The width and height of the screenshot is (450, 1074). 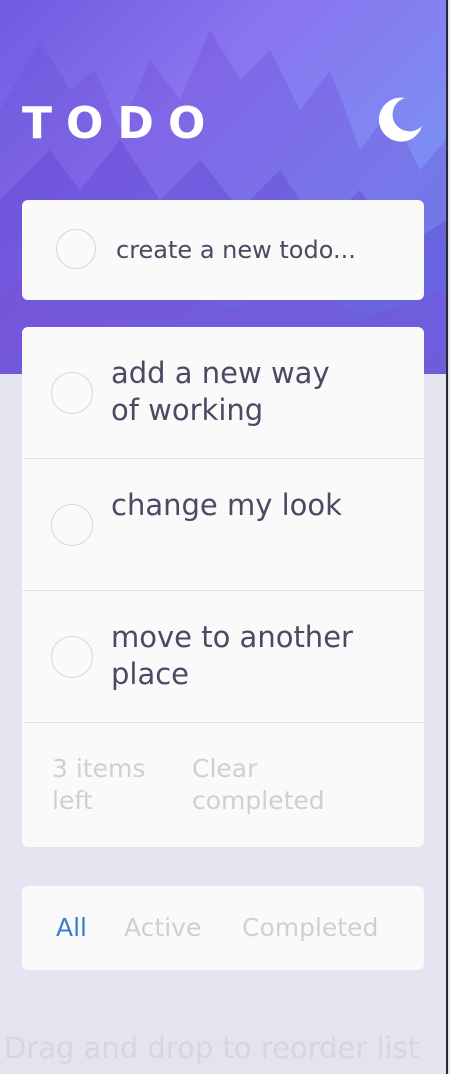 What do you see at coordinates (220, 391) in the screenshot?
I see `todo-text: add a new way of working` at bounding box center [220, 391].